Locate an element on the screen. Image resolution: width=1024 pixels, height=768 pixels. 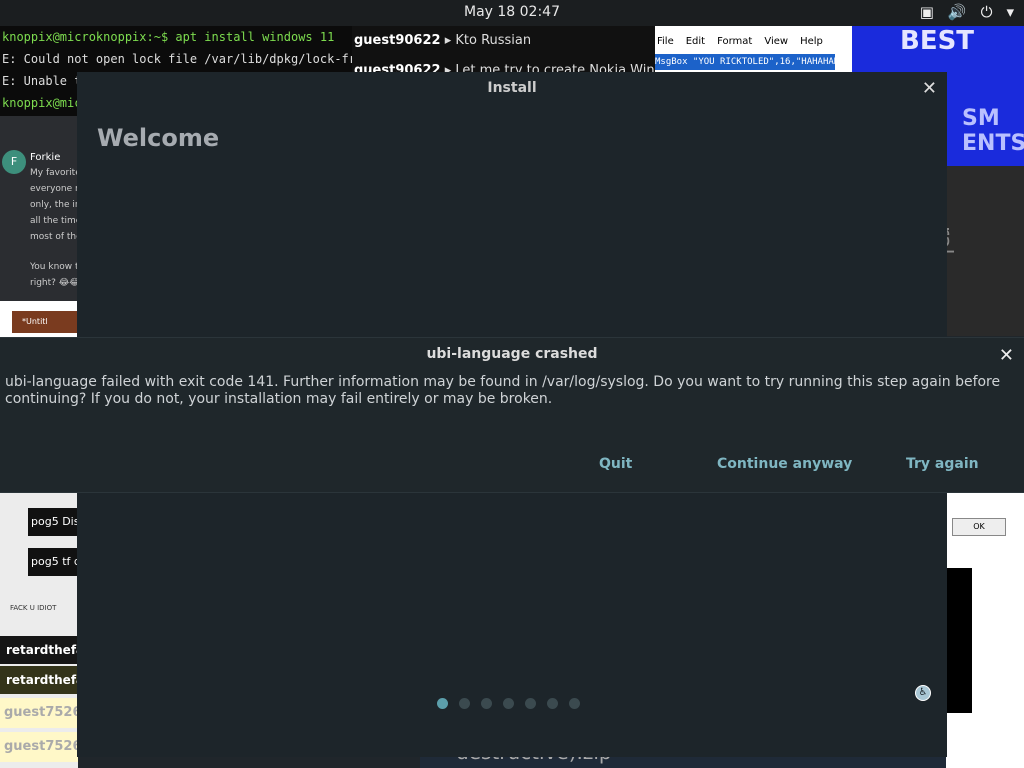
continue-anyway-button: Continue anyway is located at coordinates (784, 464).